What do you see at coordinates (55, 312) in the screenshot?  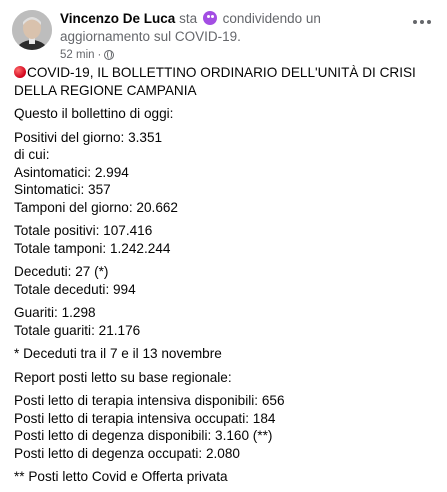 I see `stat-line: Guariti: 1.298` at bounding box center [55, 312].